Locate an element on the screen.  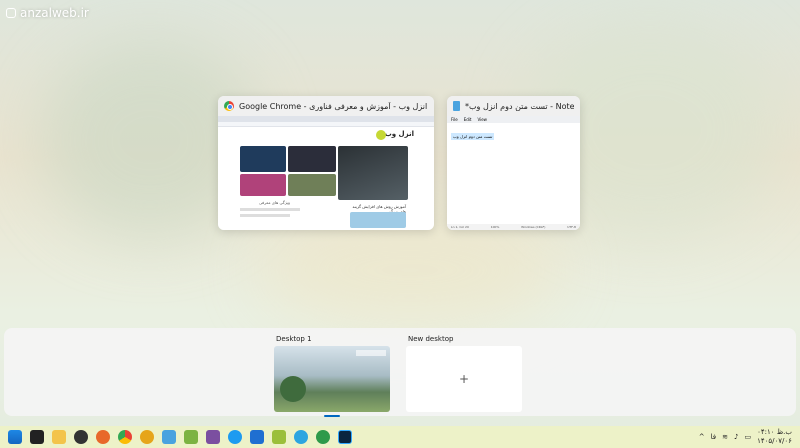
watermark-logo-icon is located at coordinates (11, 13).